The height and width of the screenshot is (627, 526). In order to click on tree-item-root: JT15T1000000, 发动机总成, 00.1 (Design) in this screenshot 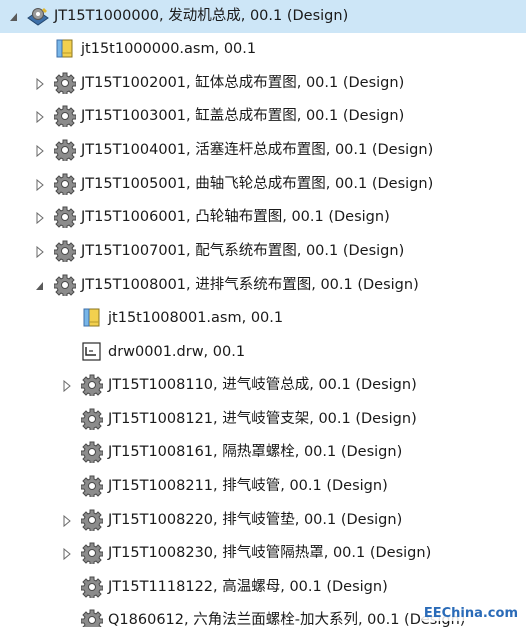, I will do `click(263, 16)`.